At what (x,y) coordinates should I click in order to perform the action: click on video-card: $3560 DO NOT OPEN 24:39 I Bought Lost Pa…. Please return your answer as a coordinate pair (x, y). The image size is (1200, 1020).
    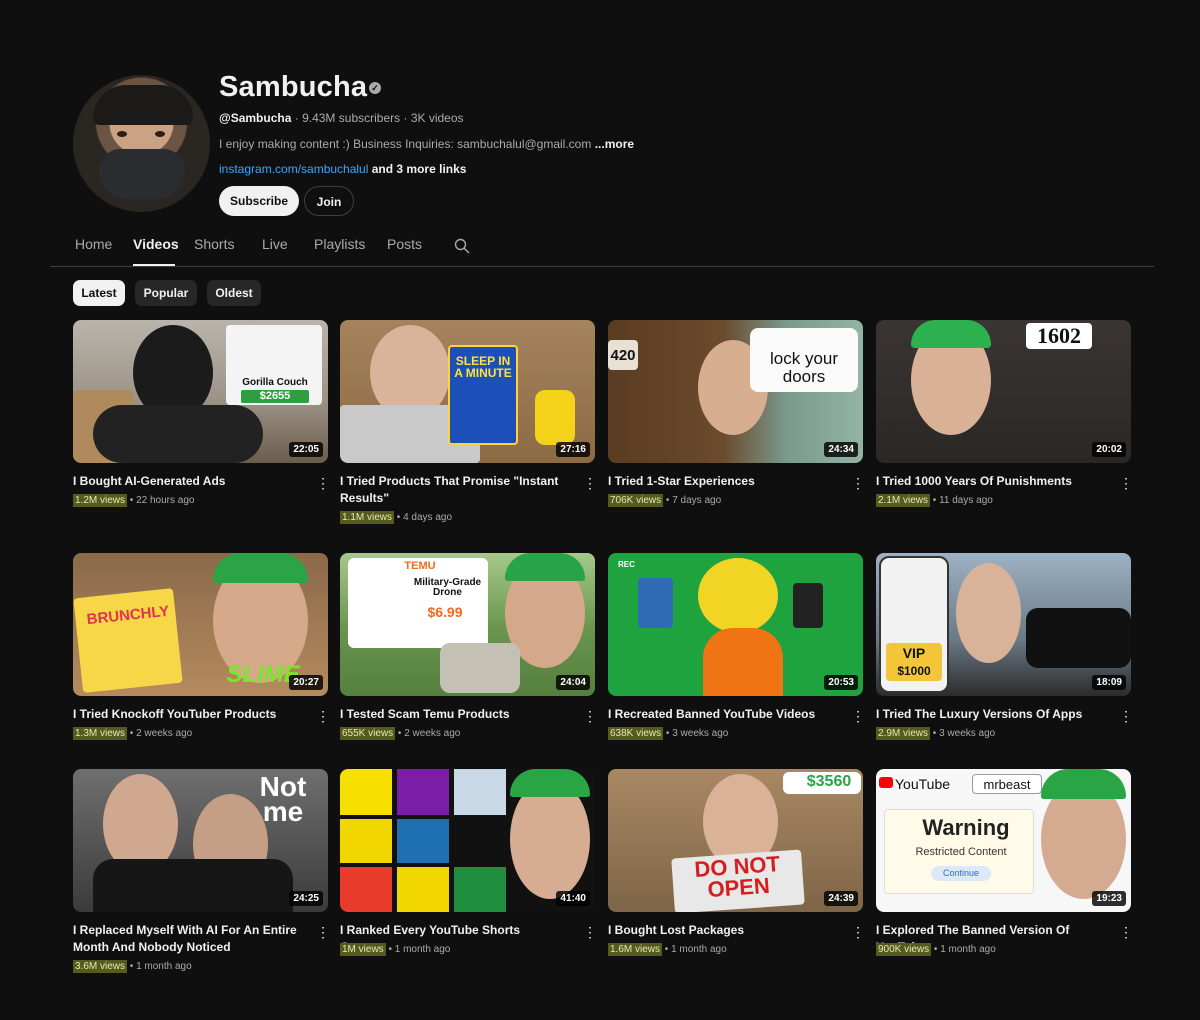
    Looking at the image, I should click on (736, 862).